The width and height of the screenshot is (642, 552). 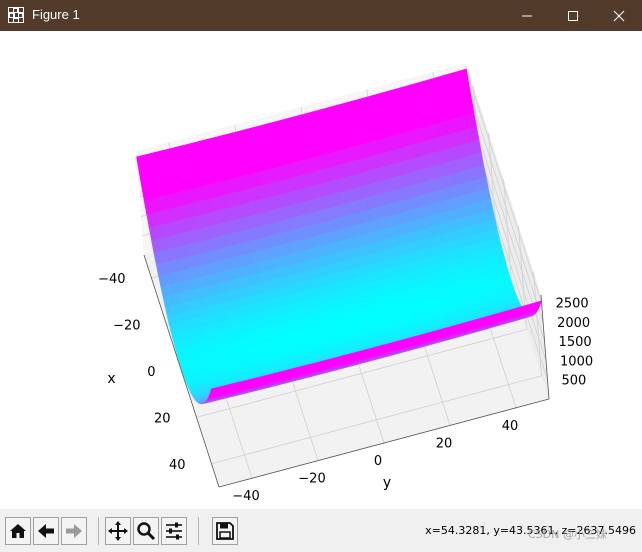 I want to click on y-tick-label: 40, so click(x=510, y=426).